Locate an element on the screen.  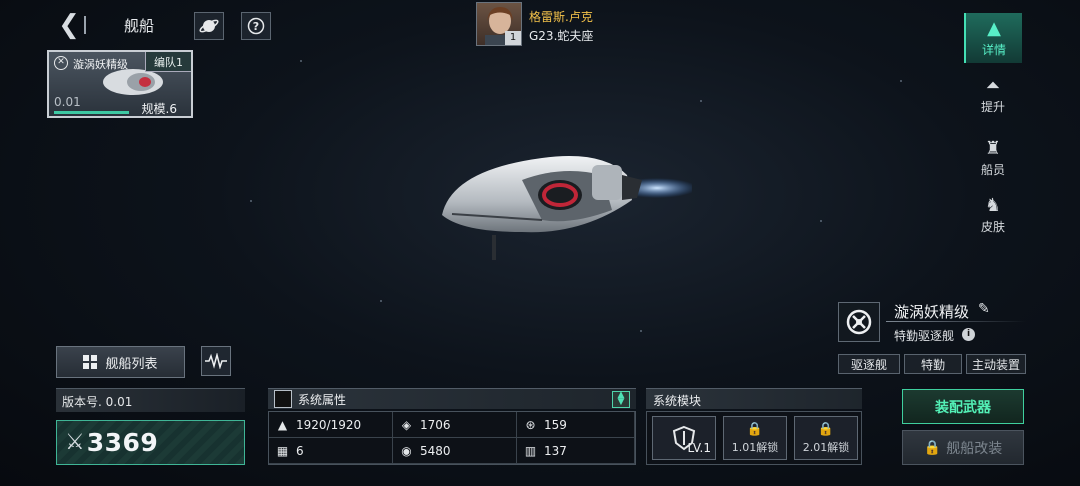
stat-value: 159 is located at coordinates (555, 424).